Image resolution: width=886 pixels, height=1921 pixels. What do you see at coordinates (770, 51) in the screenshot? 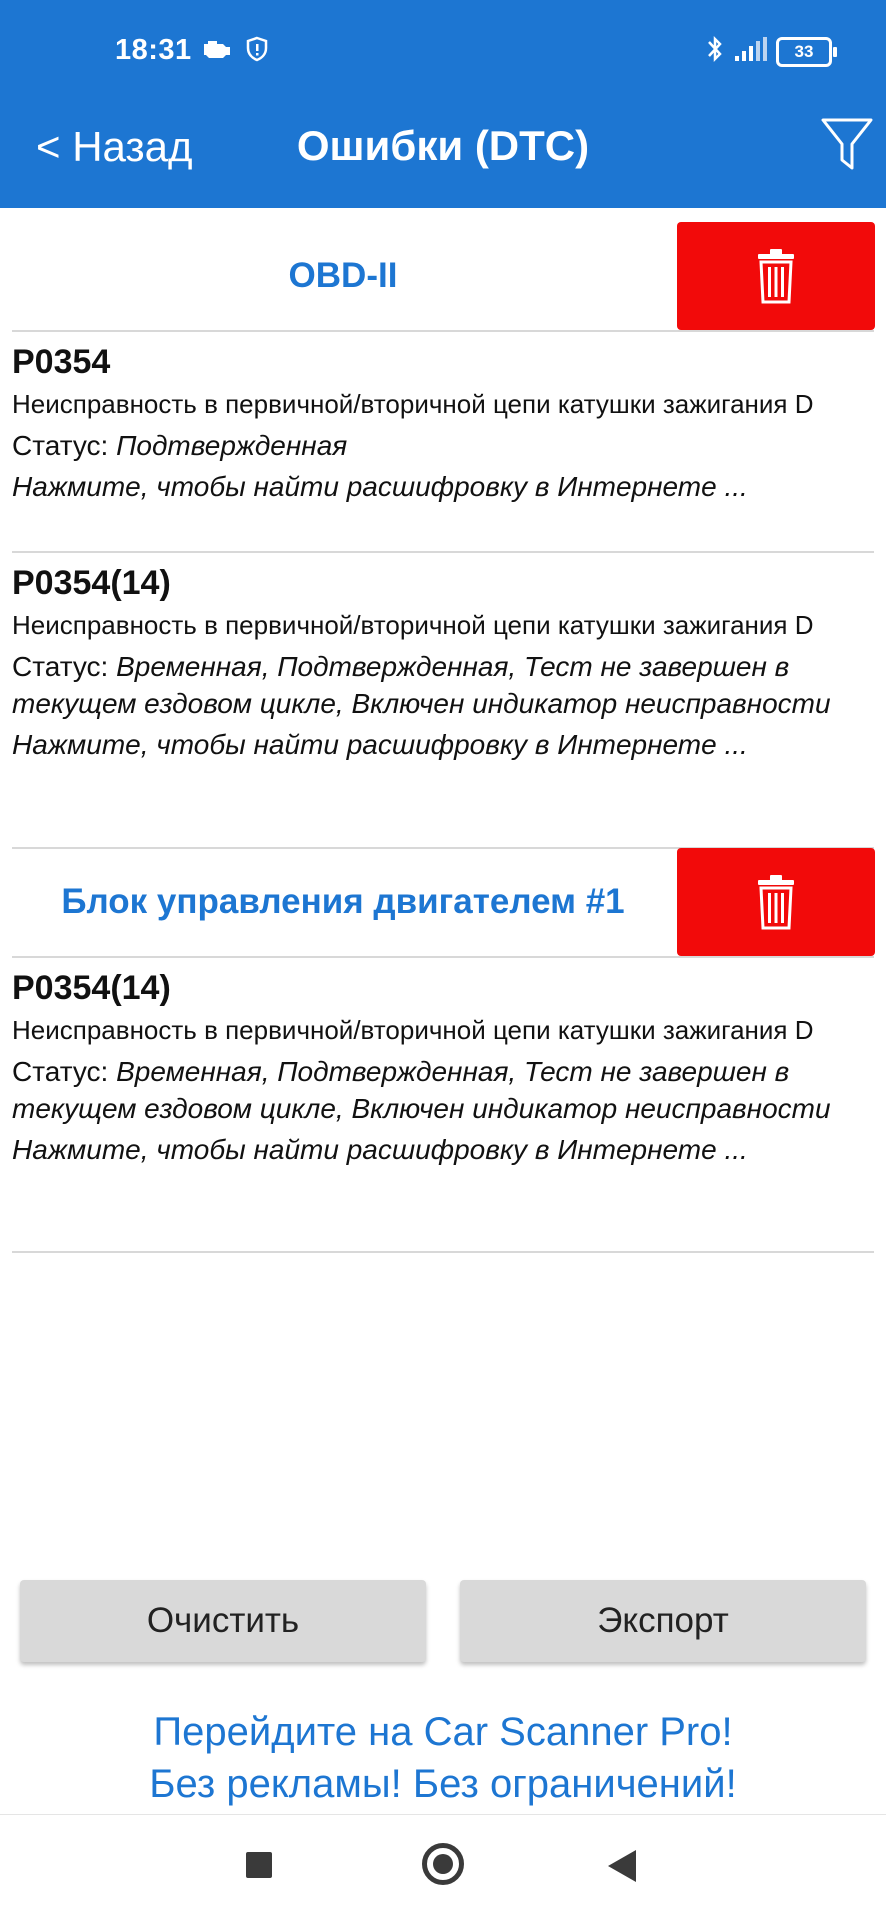
I see `status-icons: 33` at bounding box center [770, 51].